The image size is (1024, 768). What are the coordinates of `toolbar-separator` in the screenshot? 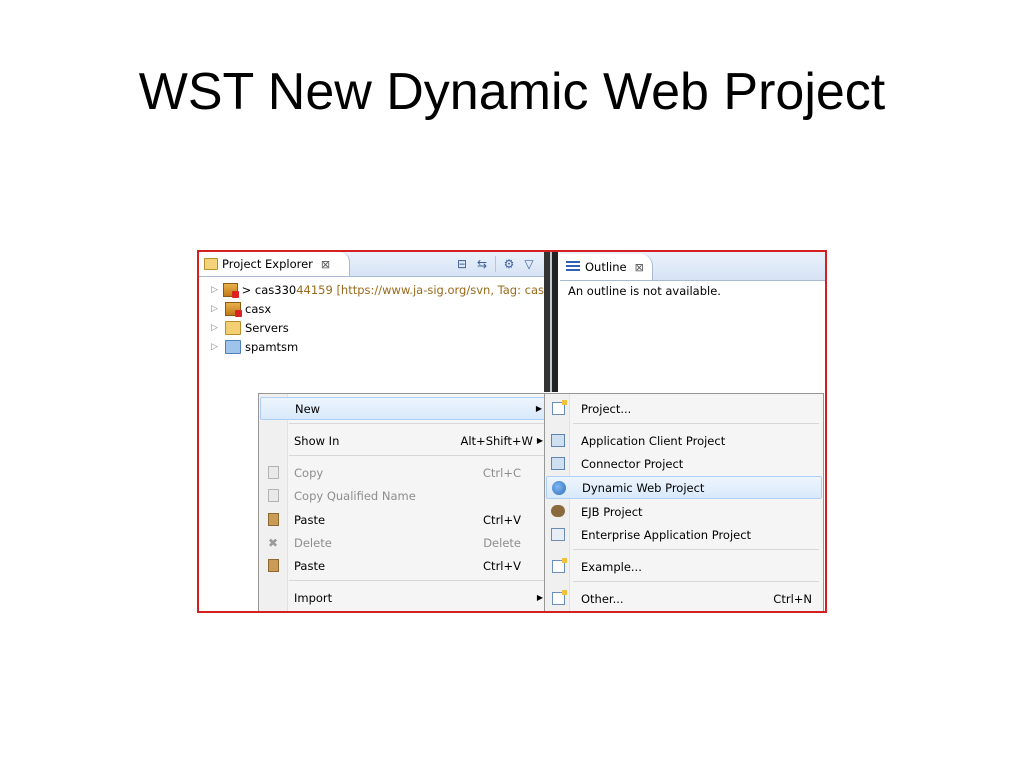 It's located at (495, 264).